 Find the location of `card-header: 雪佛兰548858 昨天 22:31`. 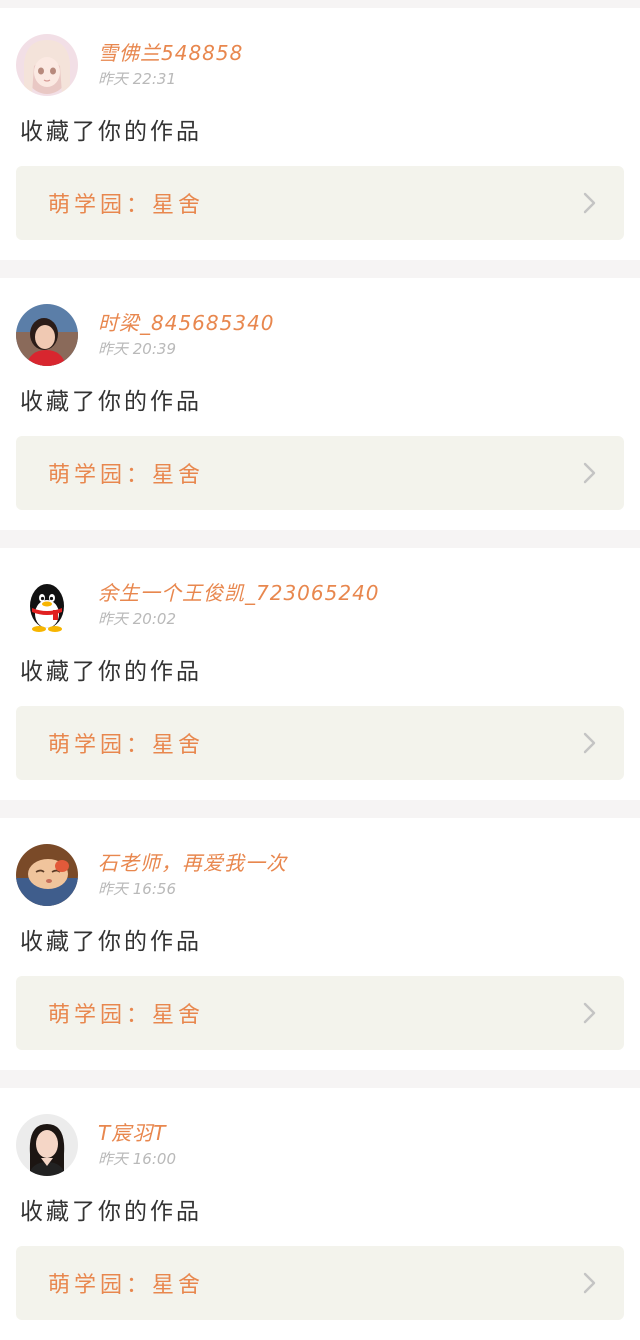

card-header: 雪佛兰548858 昨天 22:31 is located at coordinates (320, 52).